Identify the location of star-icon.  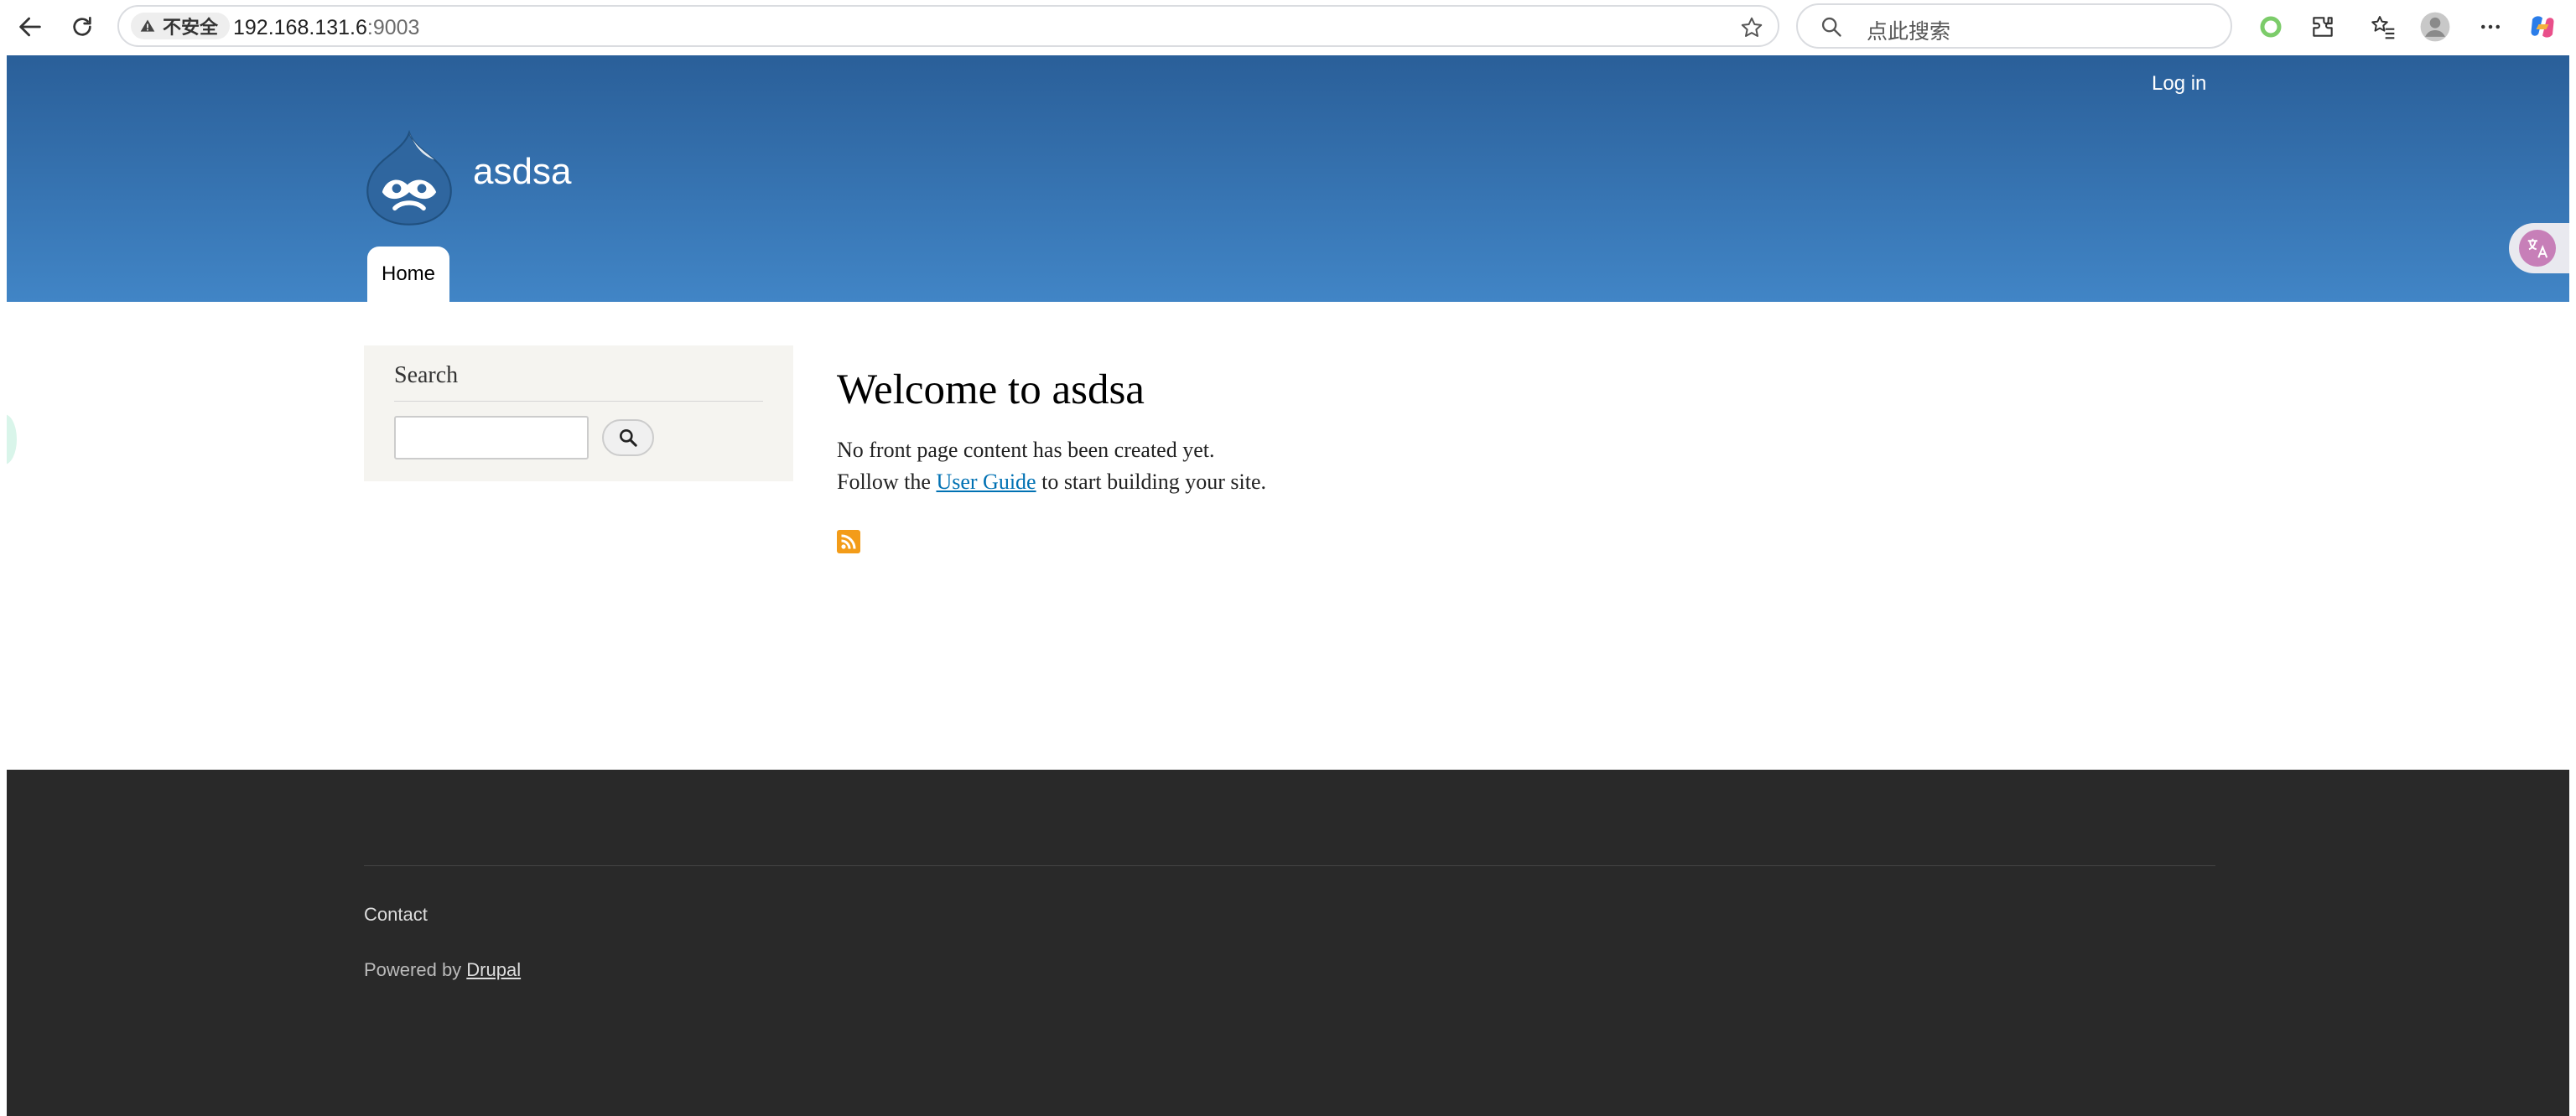
(1752, 27).